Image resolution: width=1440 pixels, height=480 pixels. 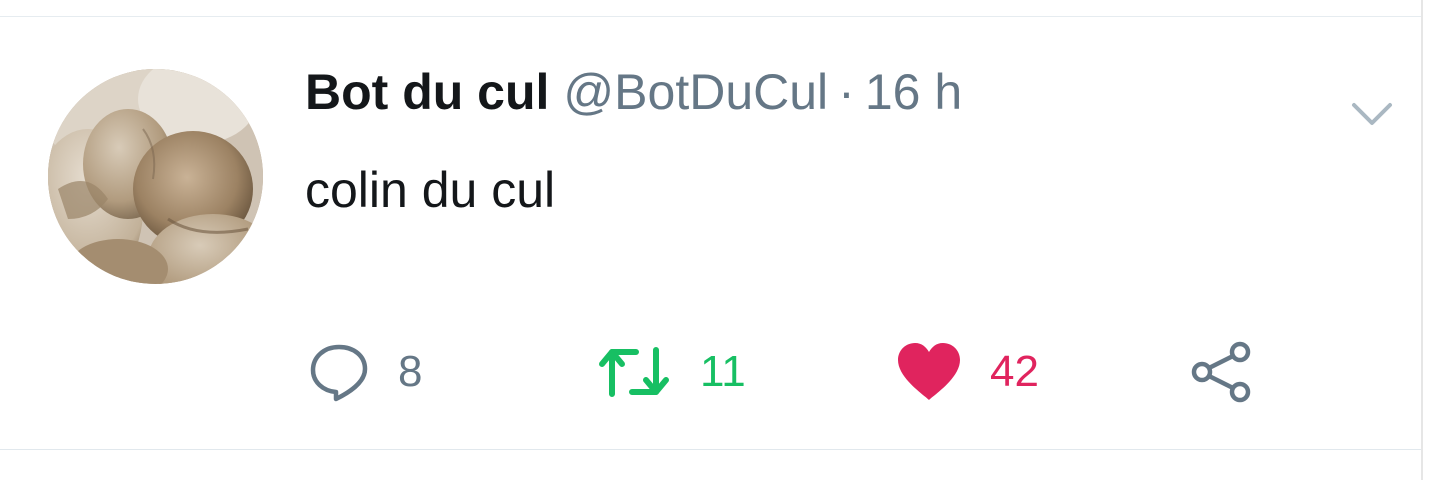 I want to click on scrollbar-track, so click(x=1422, y=240).